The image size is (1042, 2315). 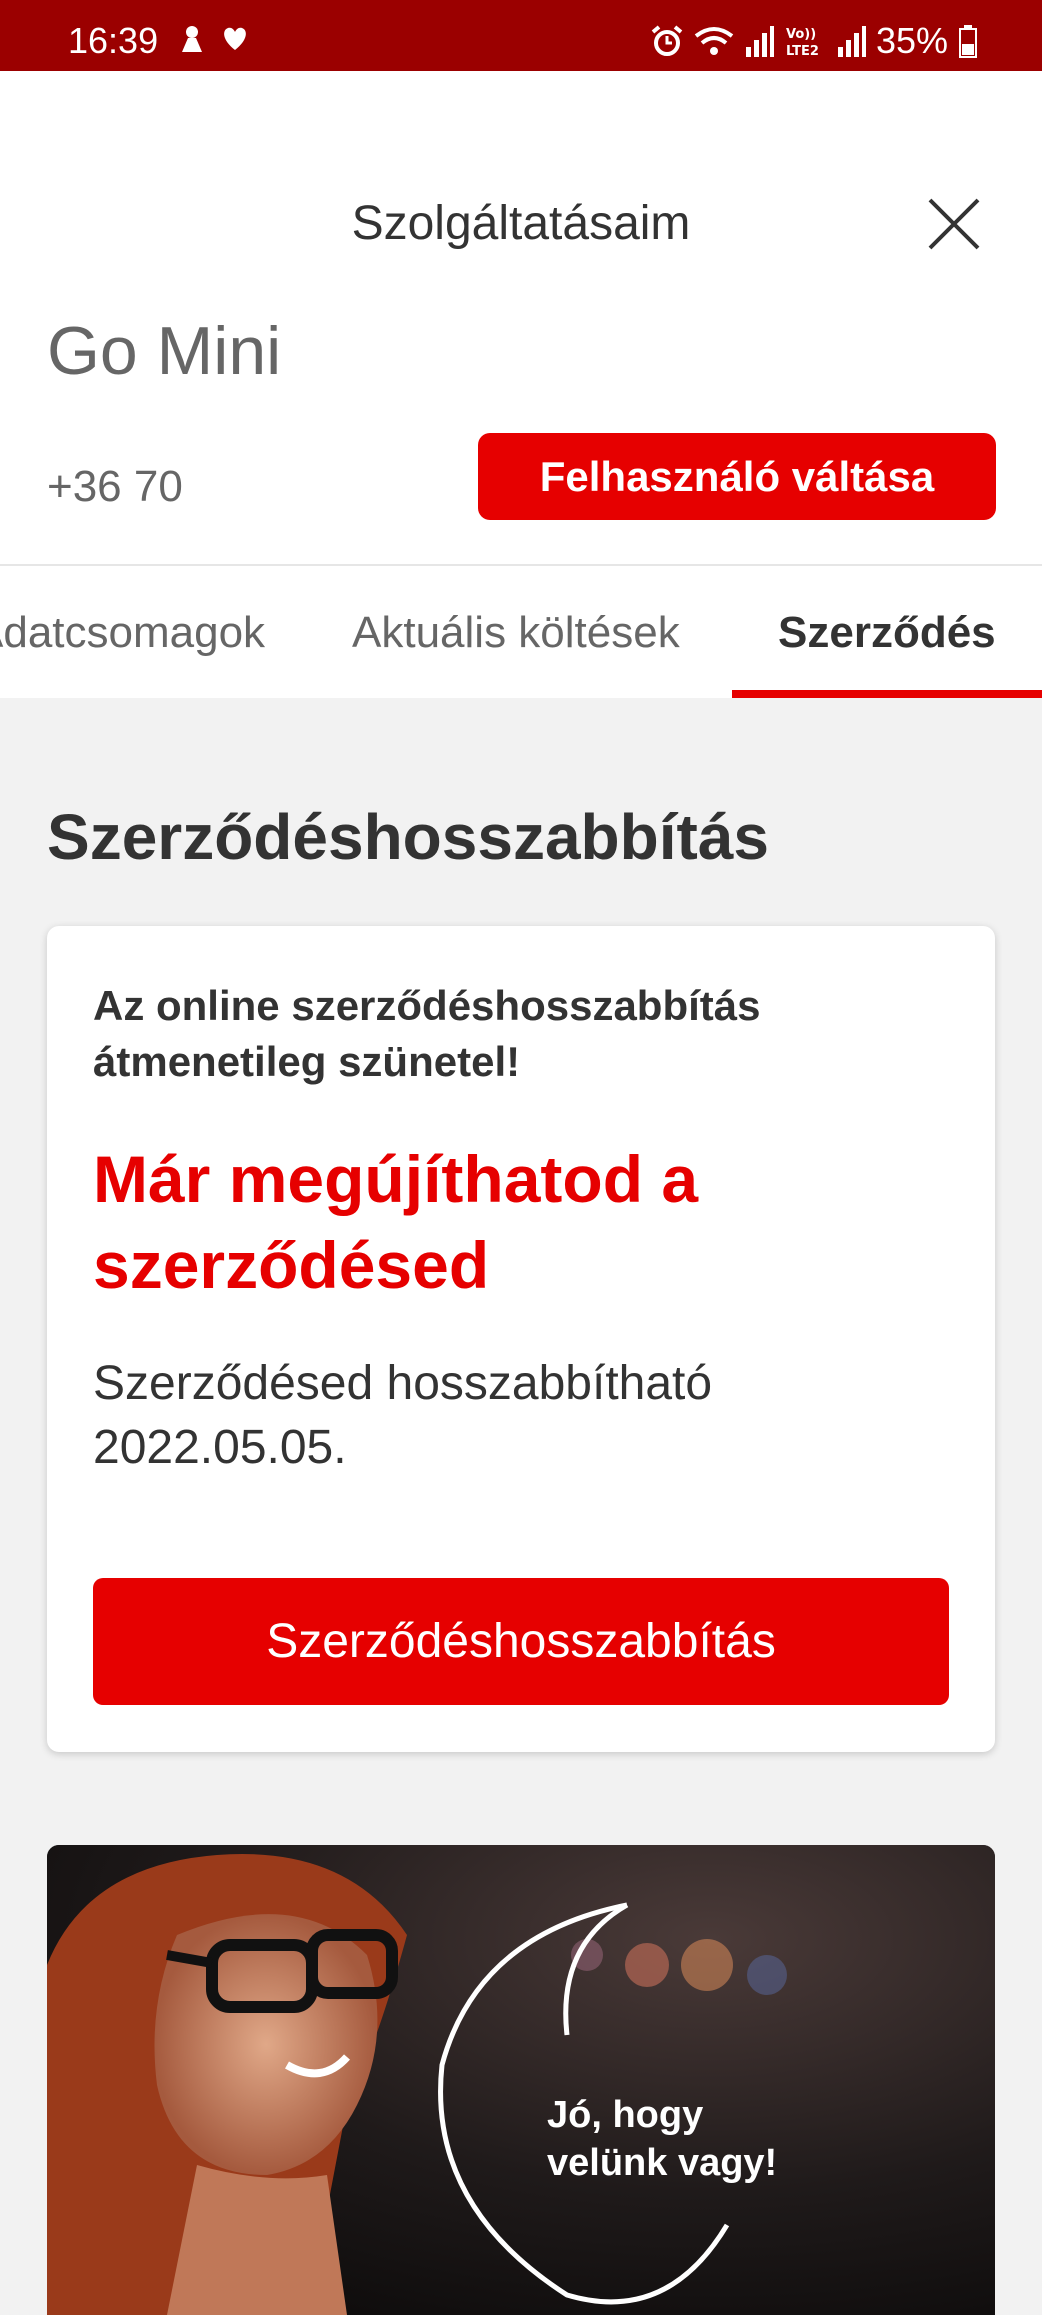 I want to click on section-title: Szerződéshosszabbítás, so click(x=408, y=837).